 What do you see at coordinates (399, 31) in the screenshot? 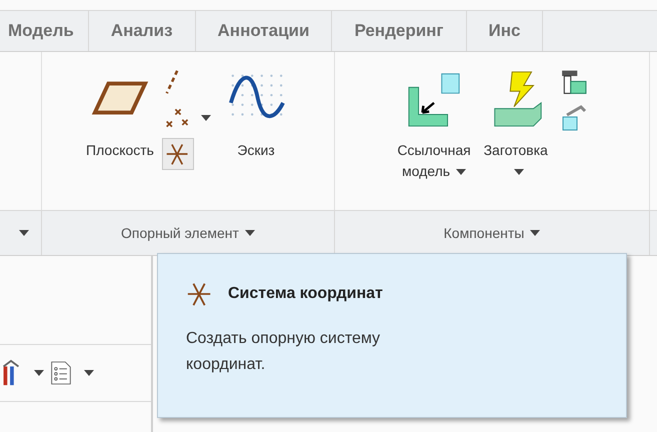
I see `ribbon-tab: Рендеринг` at bounding box center [399, 31].